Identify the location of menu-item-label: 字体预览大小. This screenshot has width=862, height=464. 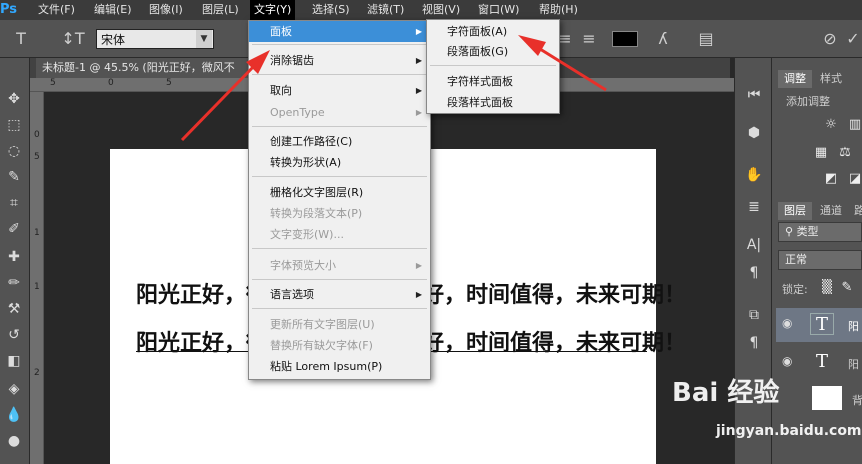
(303, 265).